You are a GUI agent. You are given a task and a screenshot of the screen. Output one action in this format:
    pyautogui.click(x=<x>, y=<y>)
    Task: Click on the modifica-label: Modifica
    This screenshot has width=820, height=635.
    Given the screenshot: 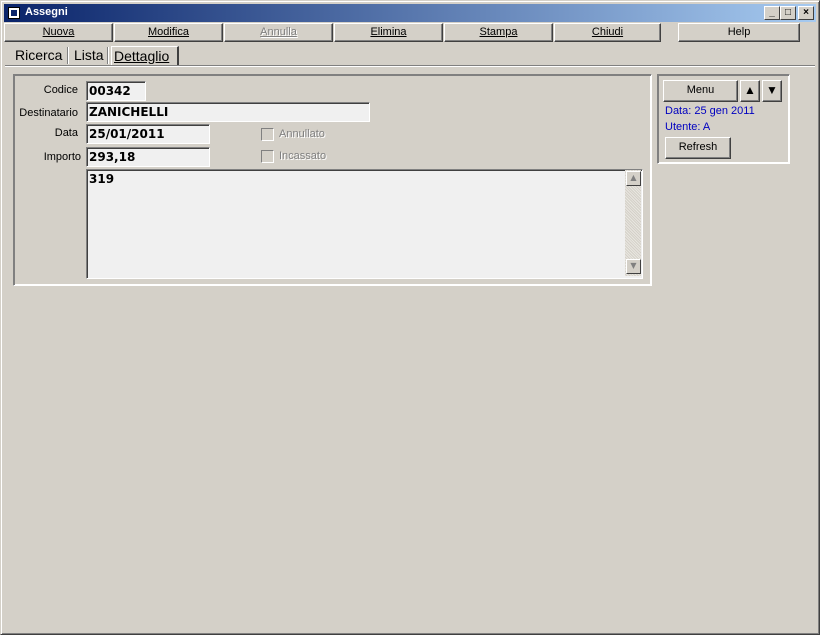 What is the action you would take?
    pyautogui.click(x=168, y=32)
    